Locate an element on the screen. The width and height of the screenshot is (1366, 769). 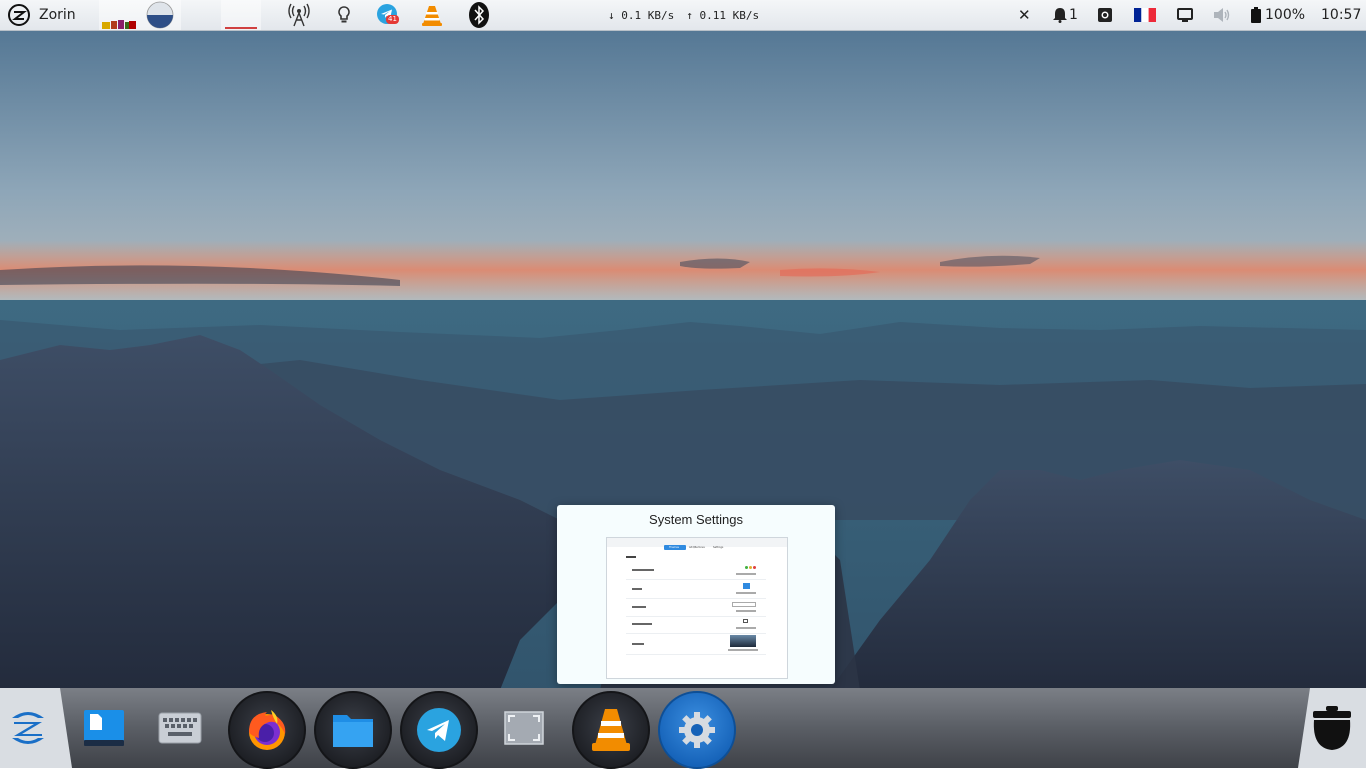
preview-thumbnail: Themes Add/Remove Settings is located at coordinates (697, 608).